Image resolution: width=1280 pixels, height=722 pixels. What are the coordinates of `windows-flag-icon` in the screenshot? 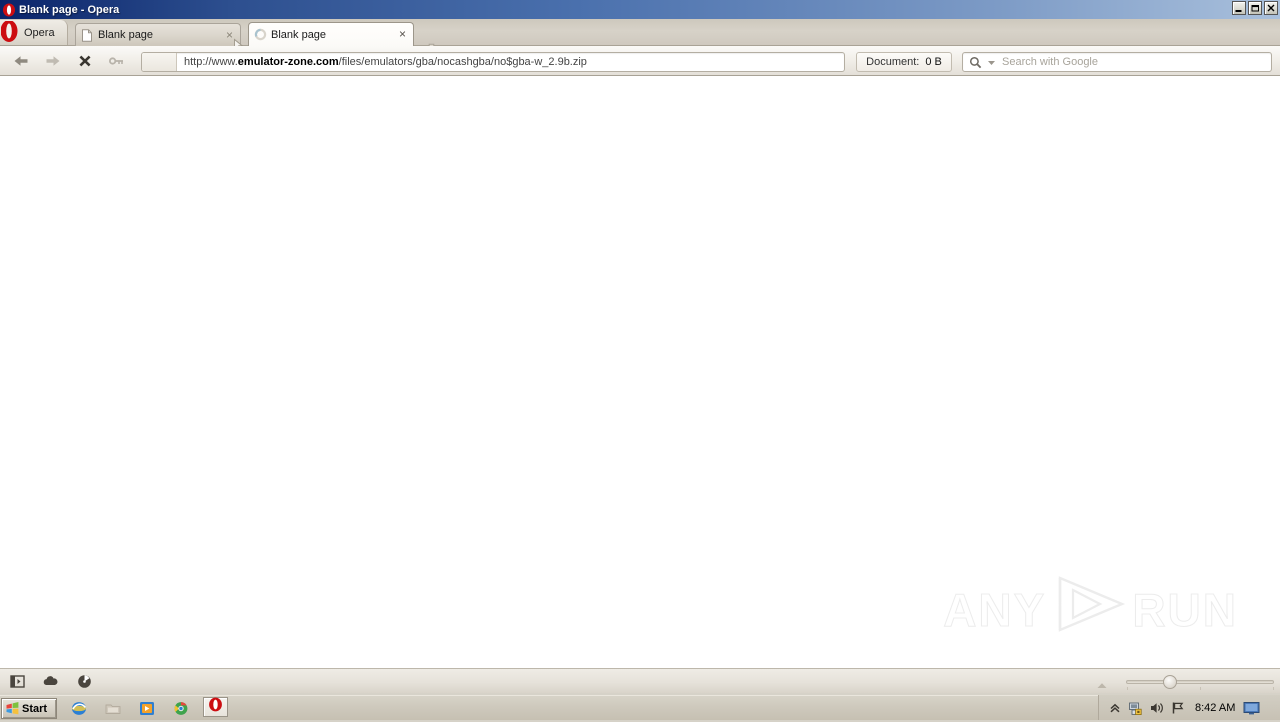 It's located at (12, 708).